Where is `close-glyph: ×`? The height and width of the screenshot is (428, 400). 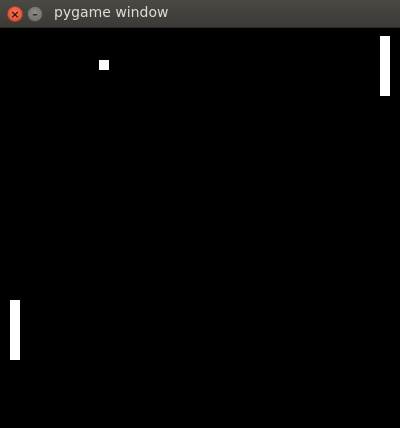 close-glyph: × is located at coordinates (15, 14).